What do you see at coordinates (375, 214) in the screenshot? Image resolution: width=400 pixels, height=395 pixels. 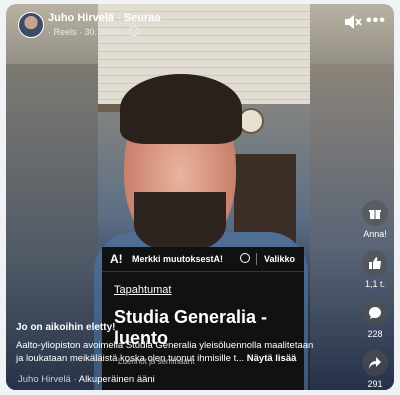 I see `gift-icon` at bounding box center [375, 214].